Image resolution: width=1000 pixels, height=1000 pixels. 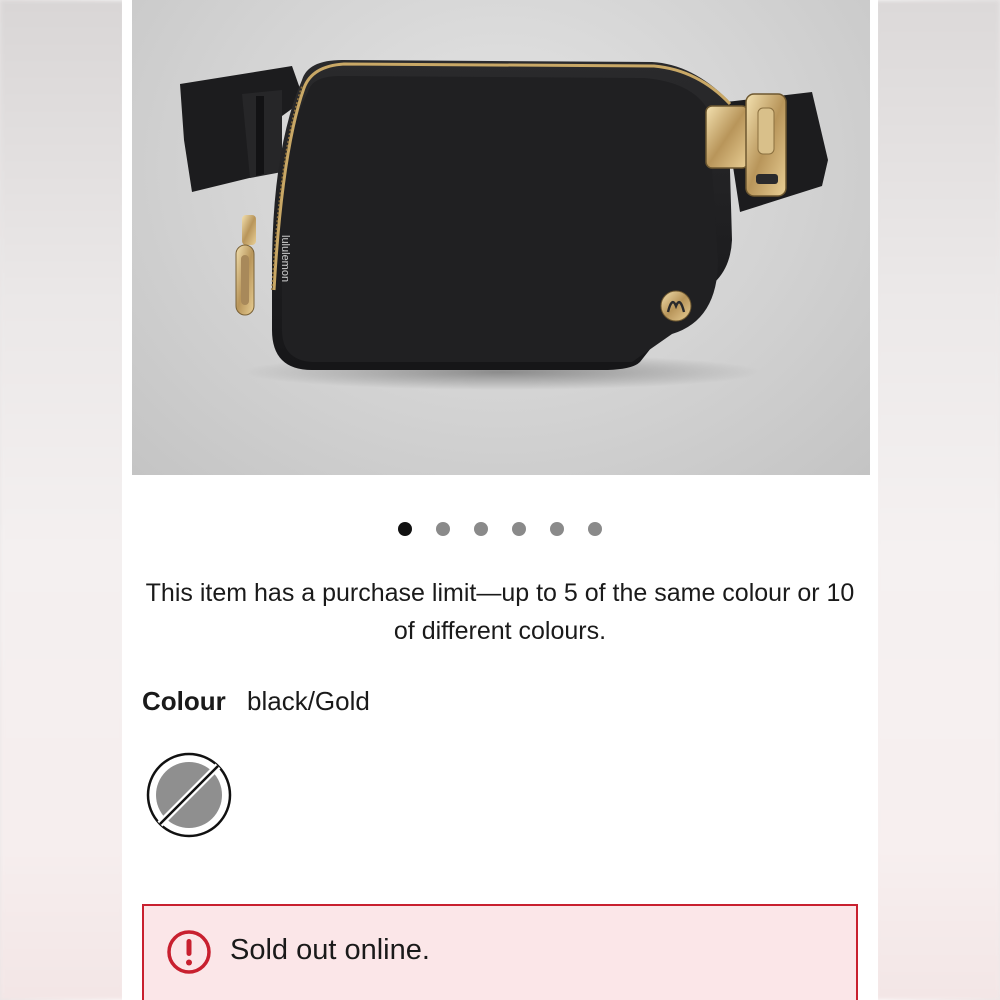 I want to click on sold-out-alert: Sold out online., so click(x=500, y=952).